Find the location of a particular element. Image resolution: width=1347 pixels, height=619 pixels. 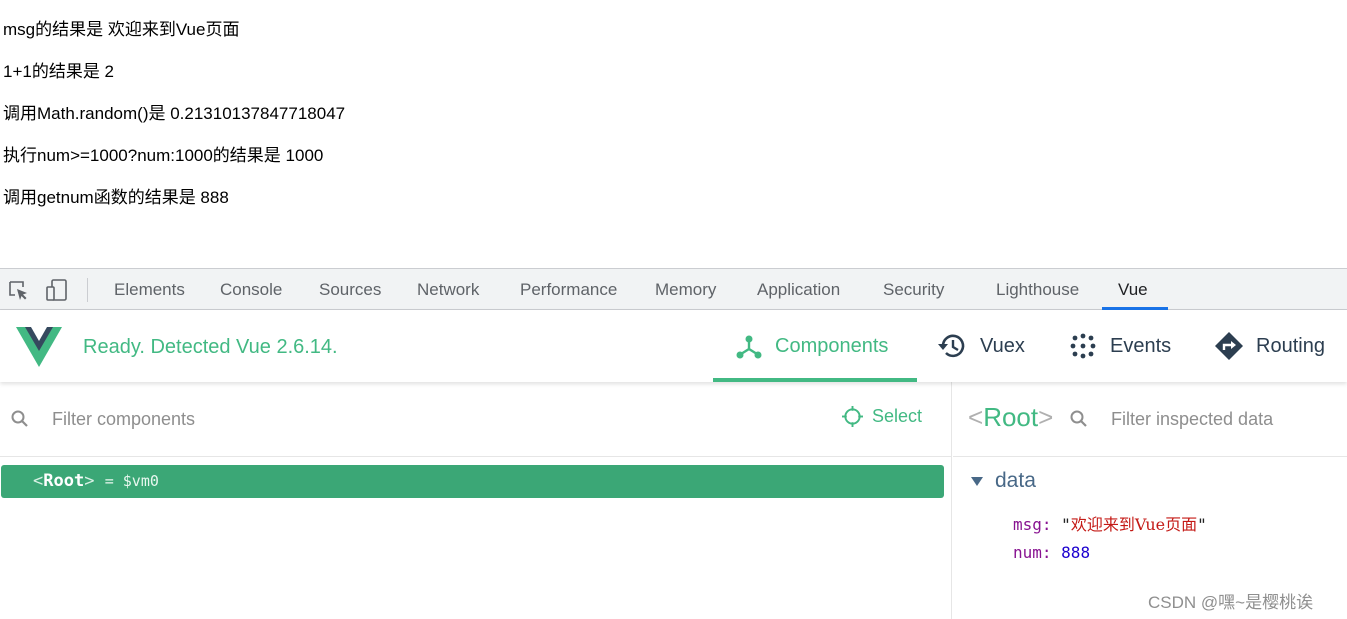

vue-logo-icon is located at coordinates (39, 347).